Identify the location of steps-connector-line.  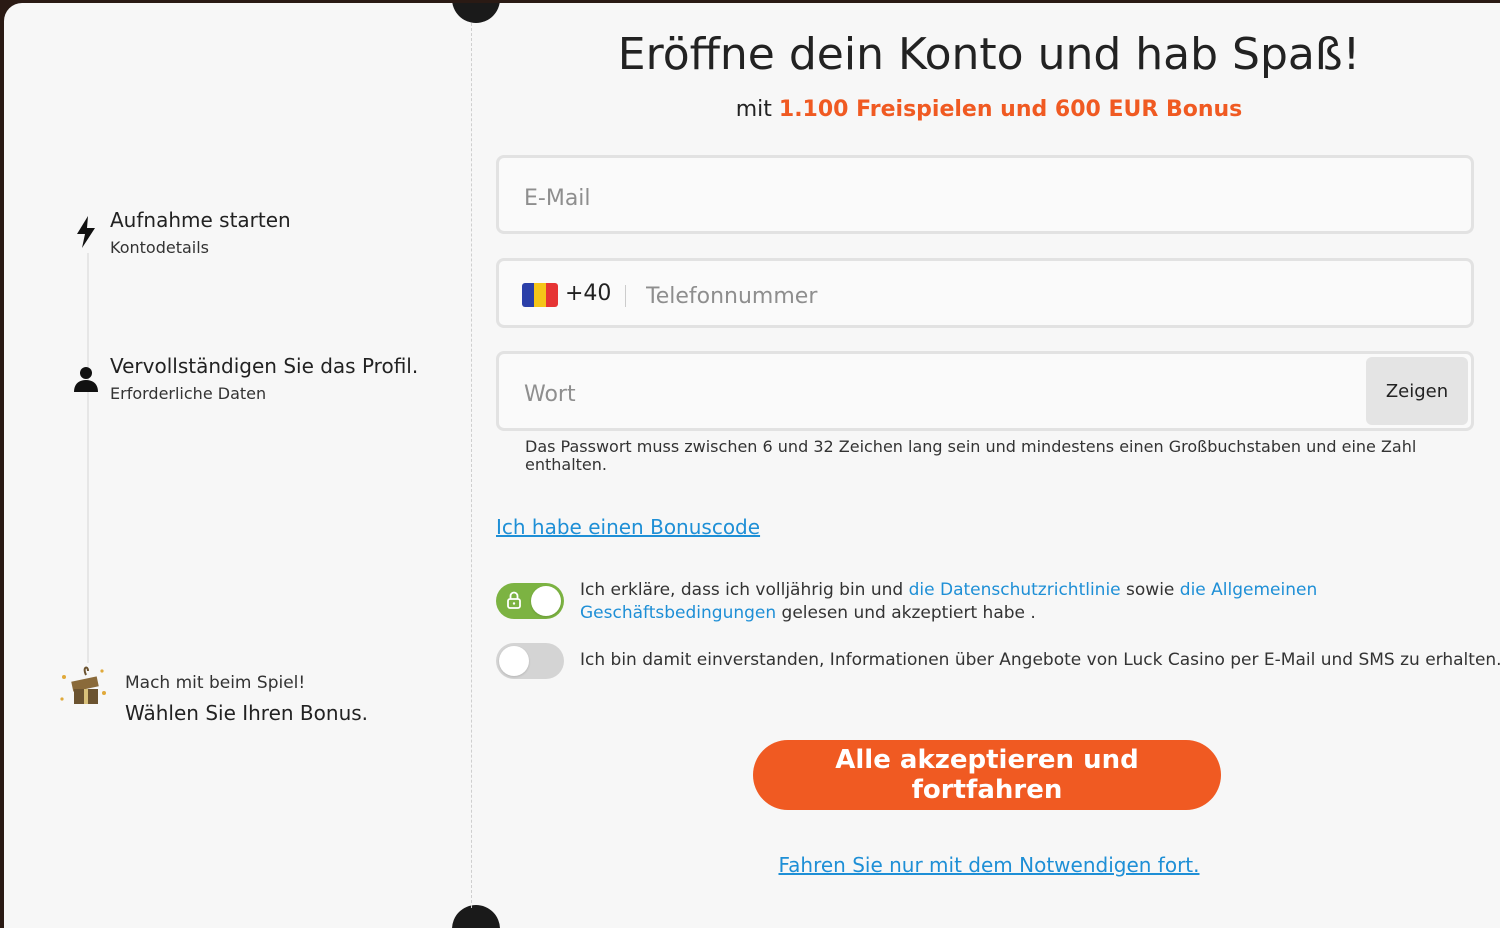
(88, 458).